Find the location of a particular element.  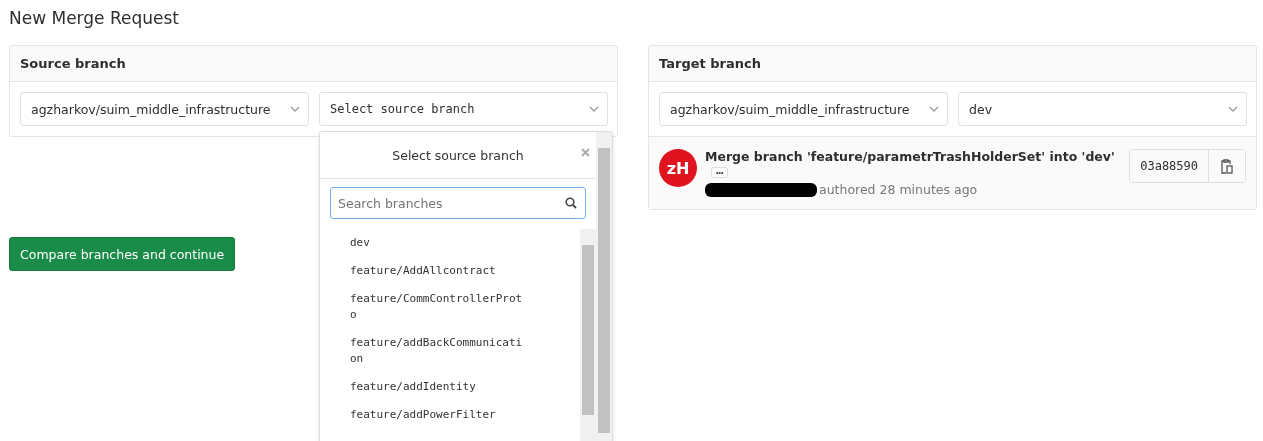

close-icon is located at coordinates (585, 152).